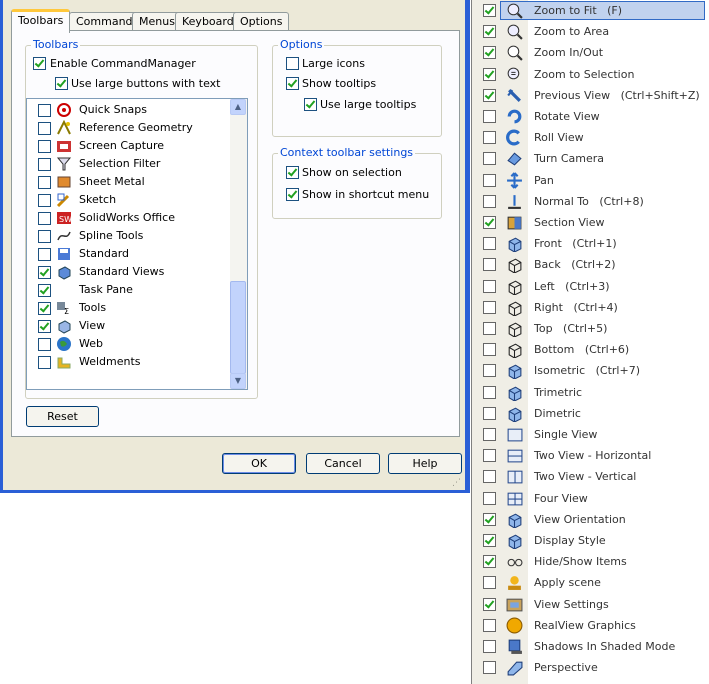 This screenshot has height=684, width=709. What do you see at coordinates (127, 254) in the screenshot?
I see `toolbar-list-item: Standard` at bounding box center [127, 254].